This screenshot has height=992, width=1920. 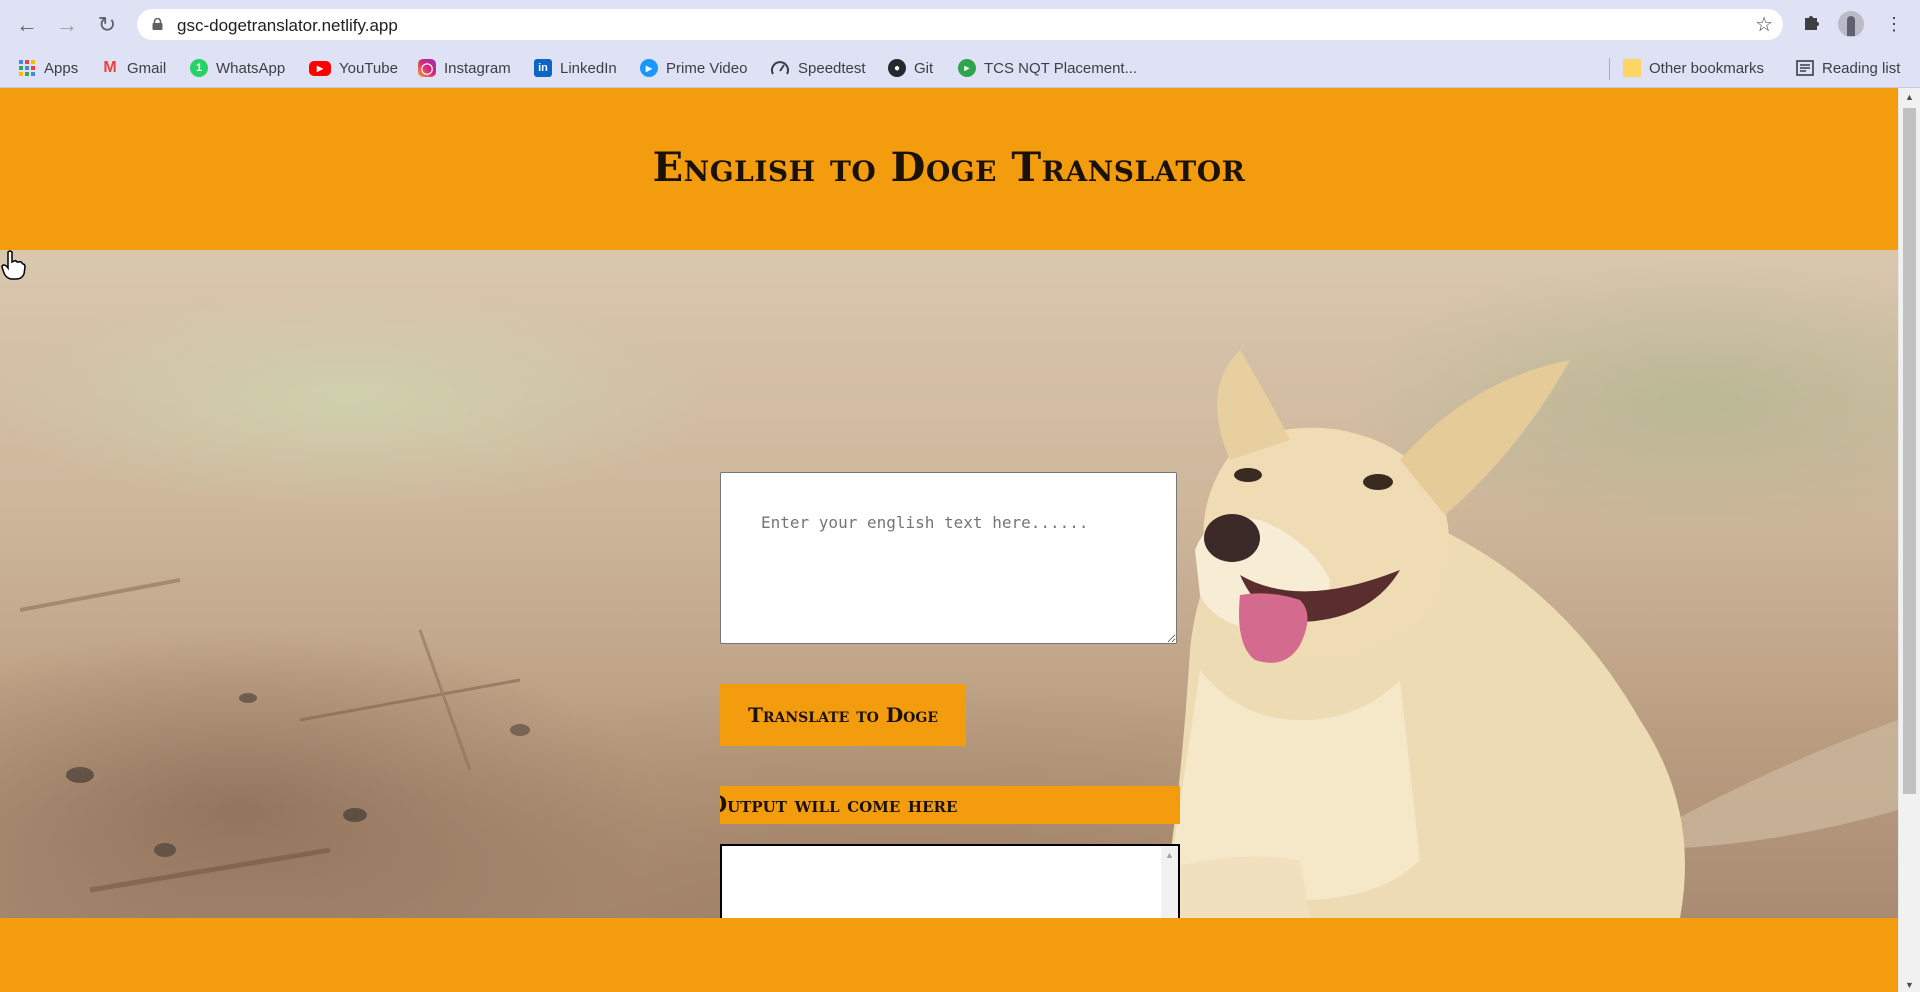 I want to click on scroll-up-arrow-icon: ▲, so click(x=1169, y=855).